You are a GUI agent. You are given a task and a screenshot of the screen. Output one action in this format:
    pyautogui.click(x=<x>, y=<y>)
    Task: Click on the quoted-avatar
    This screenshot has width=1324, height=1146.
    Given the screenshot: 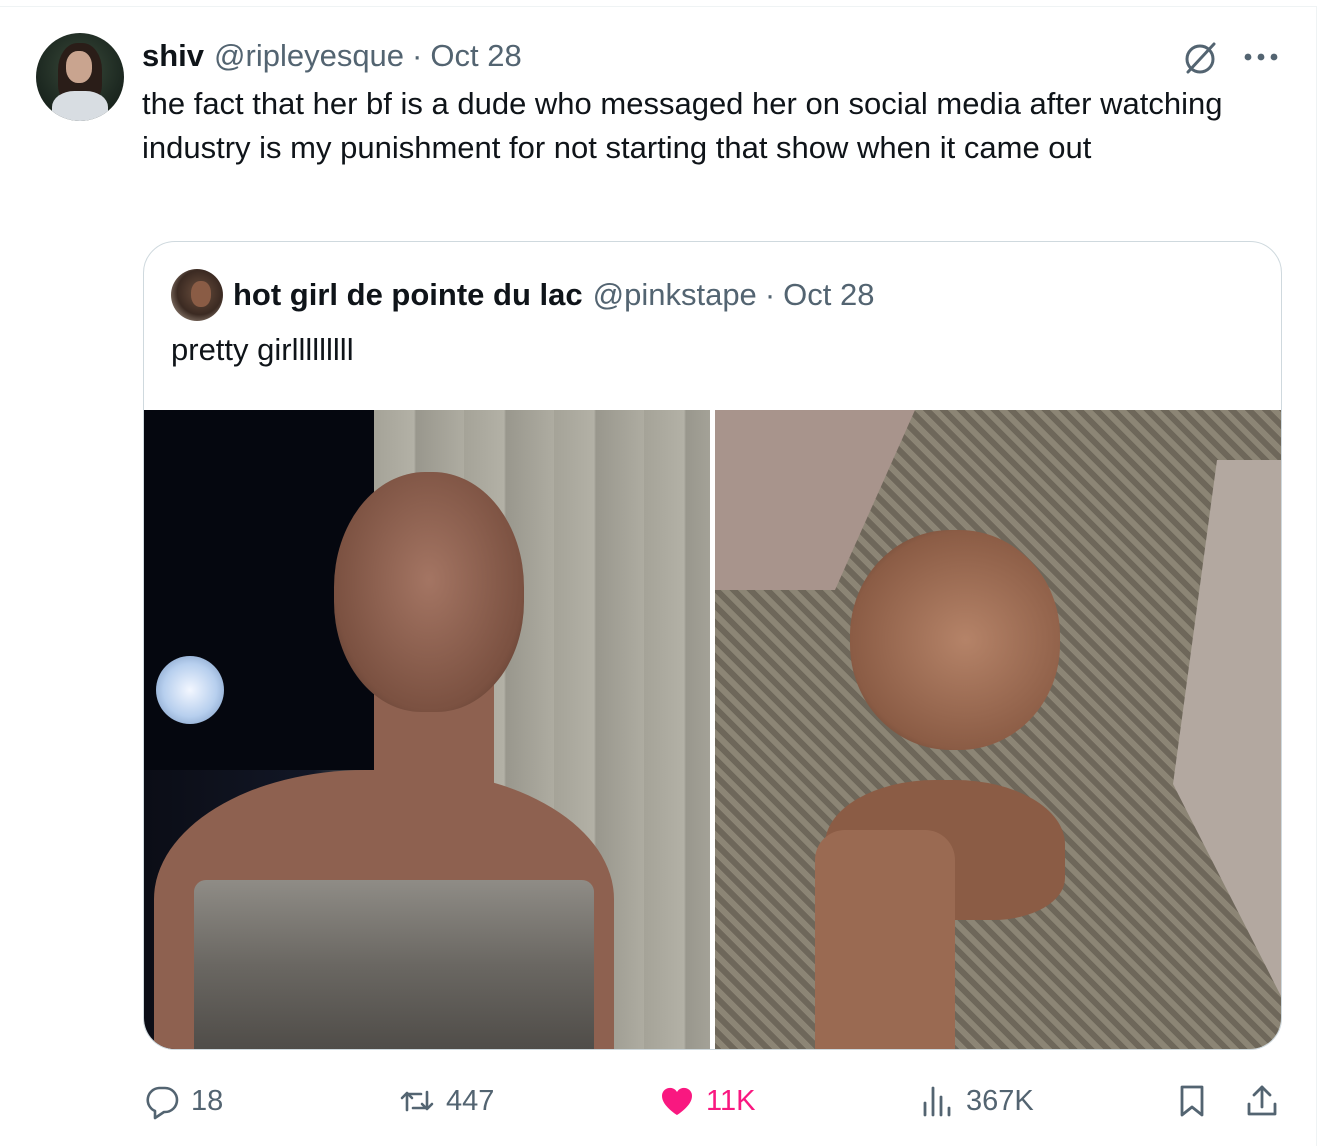 What is the action you would take?
    pyautogui.click(x=197, y=295)
    